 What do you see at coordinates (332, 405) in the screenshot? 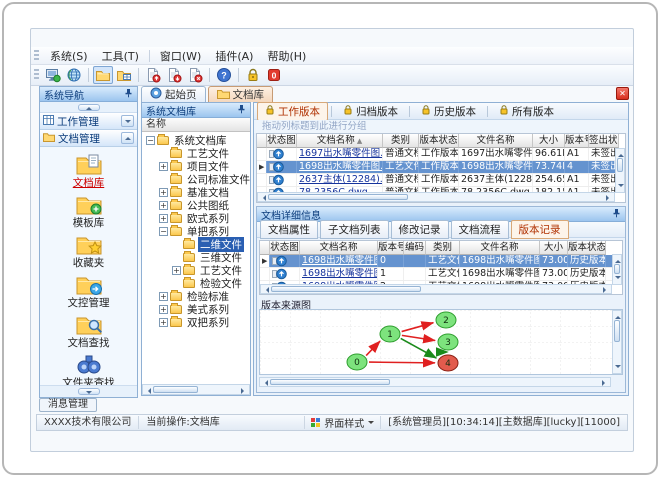
I see `message-strip: 消息管理` at bounding box center [332, 405].